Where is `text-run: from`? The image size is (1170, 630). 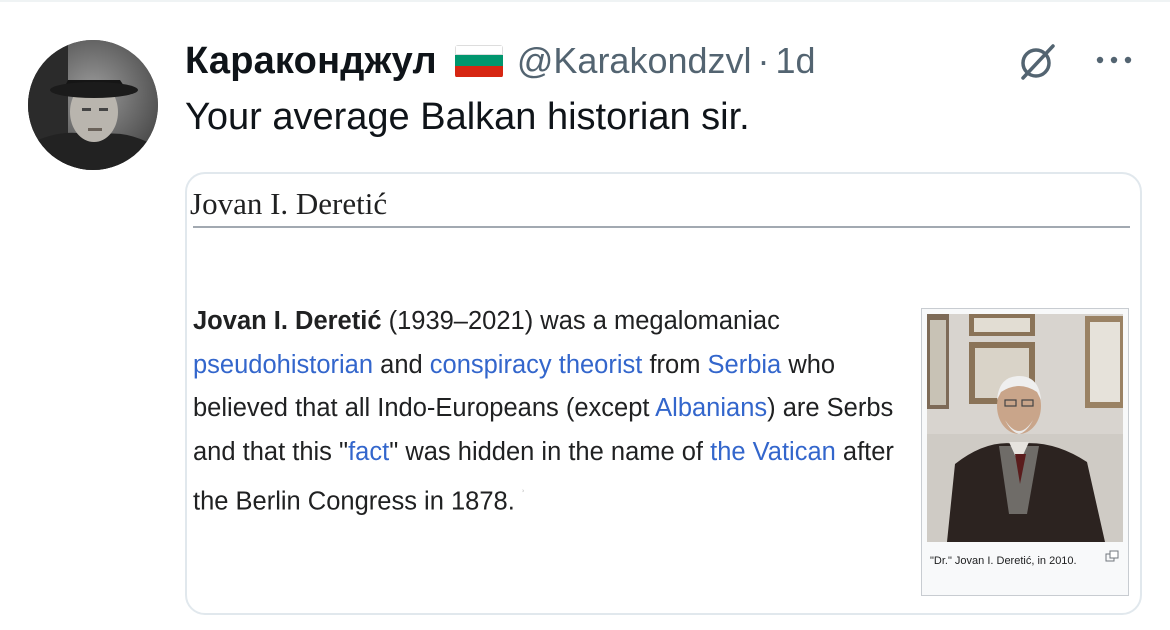 text-run: from is located at coordinates (675, 364).